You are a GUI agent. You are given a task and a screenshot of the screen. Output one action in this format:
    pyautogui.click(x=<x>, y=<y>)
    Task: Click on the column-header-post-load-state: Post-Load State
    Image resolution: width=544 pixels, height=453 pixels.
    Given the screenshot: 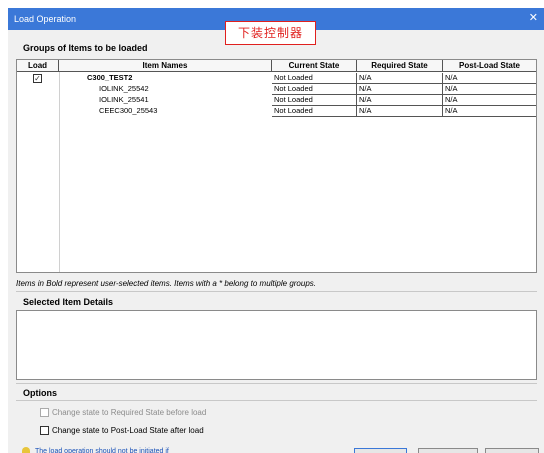 What is the action you would take?
    pyautogui.click(x=489, y=66)
    